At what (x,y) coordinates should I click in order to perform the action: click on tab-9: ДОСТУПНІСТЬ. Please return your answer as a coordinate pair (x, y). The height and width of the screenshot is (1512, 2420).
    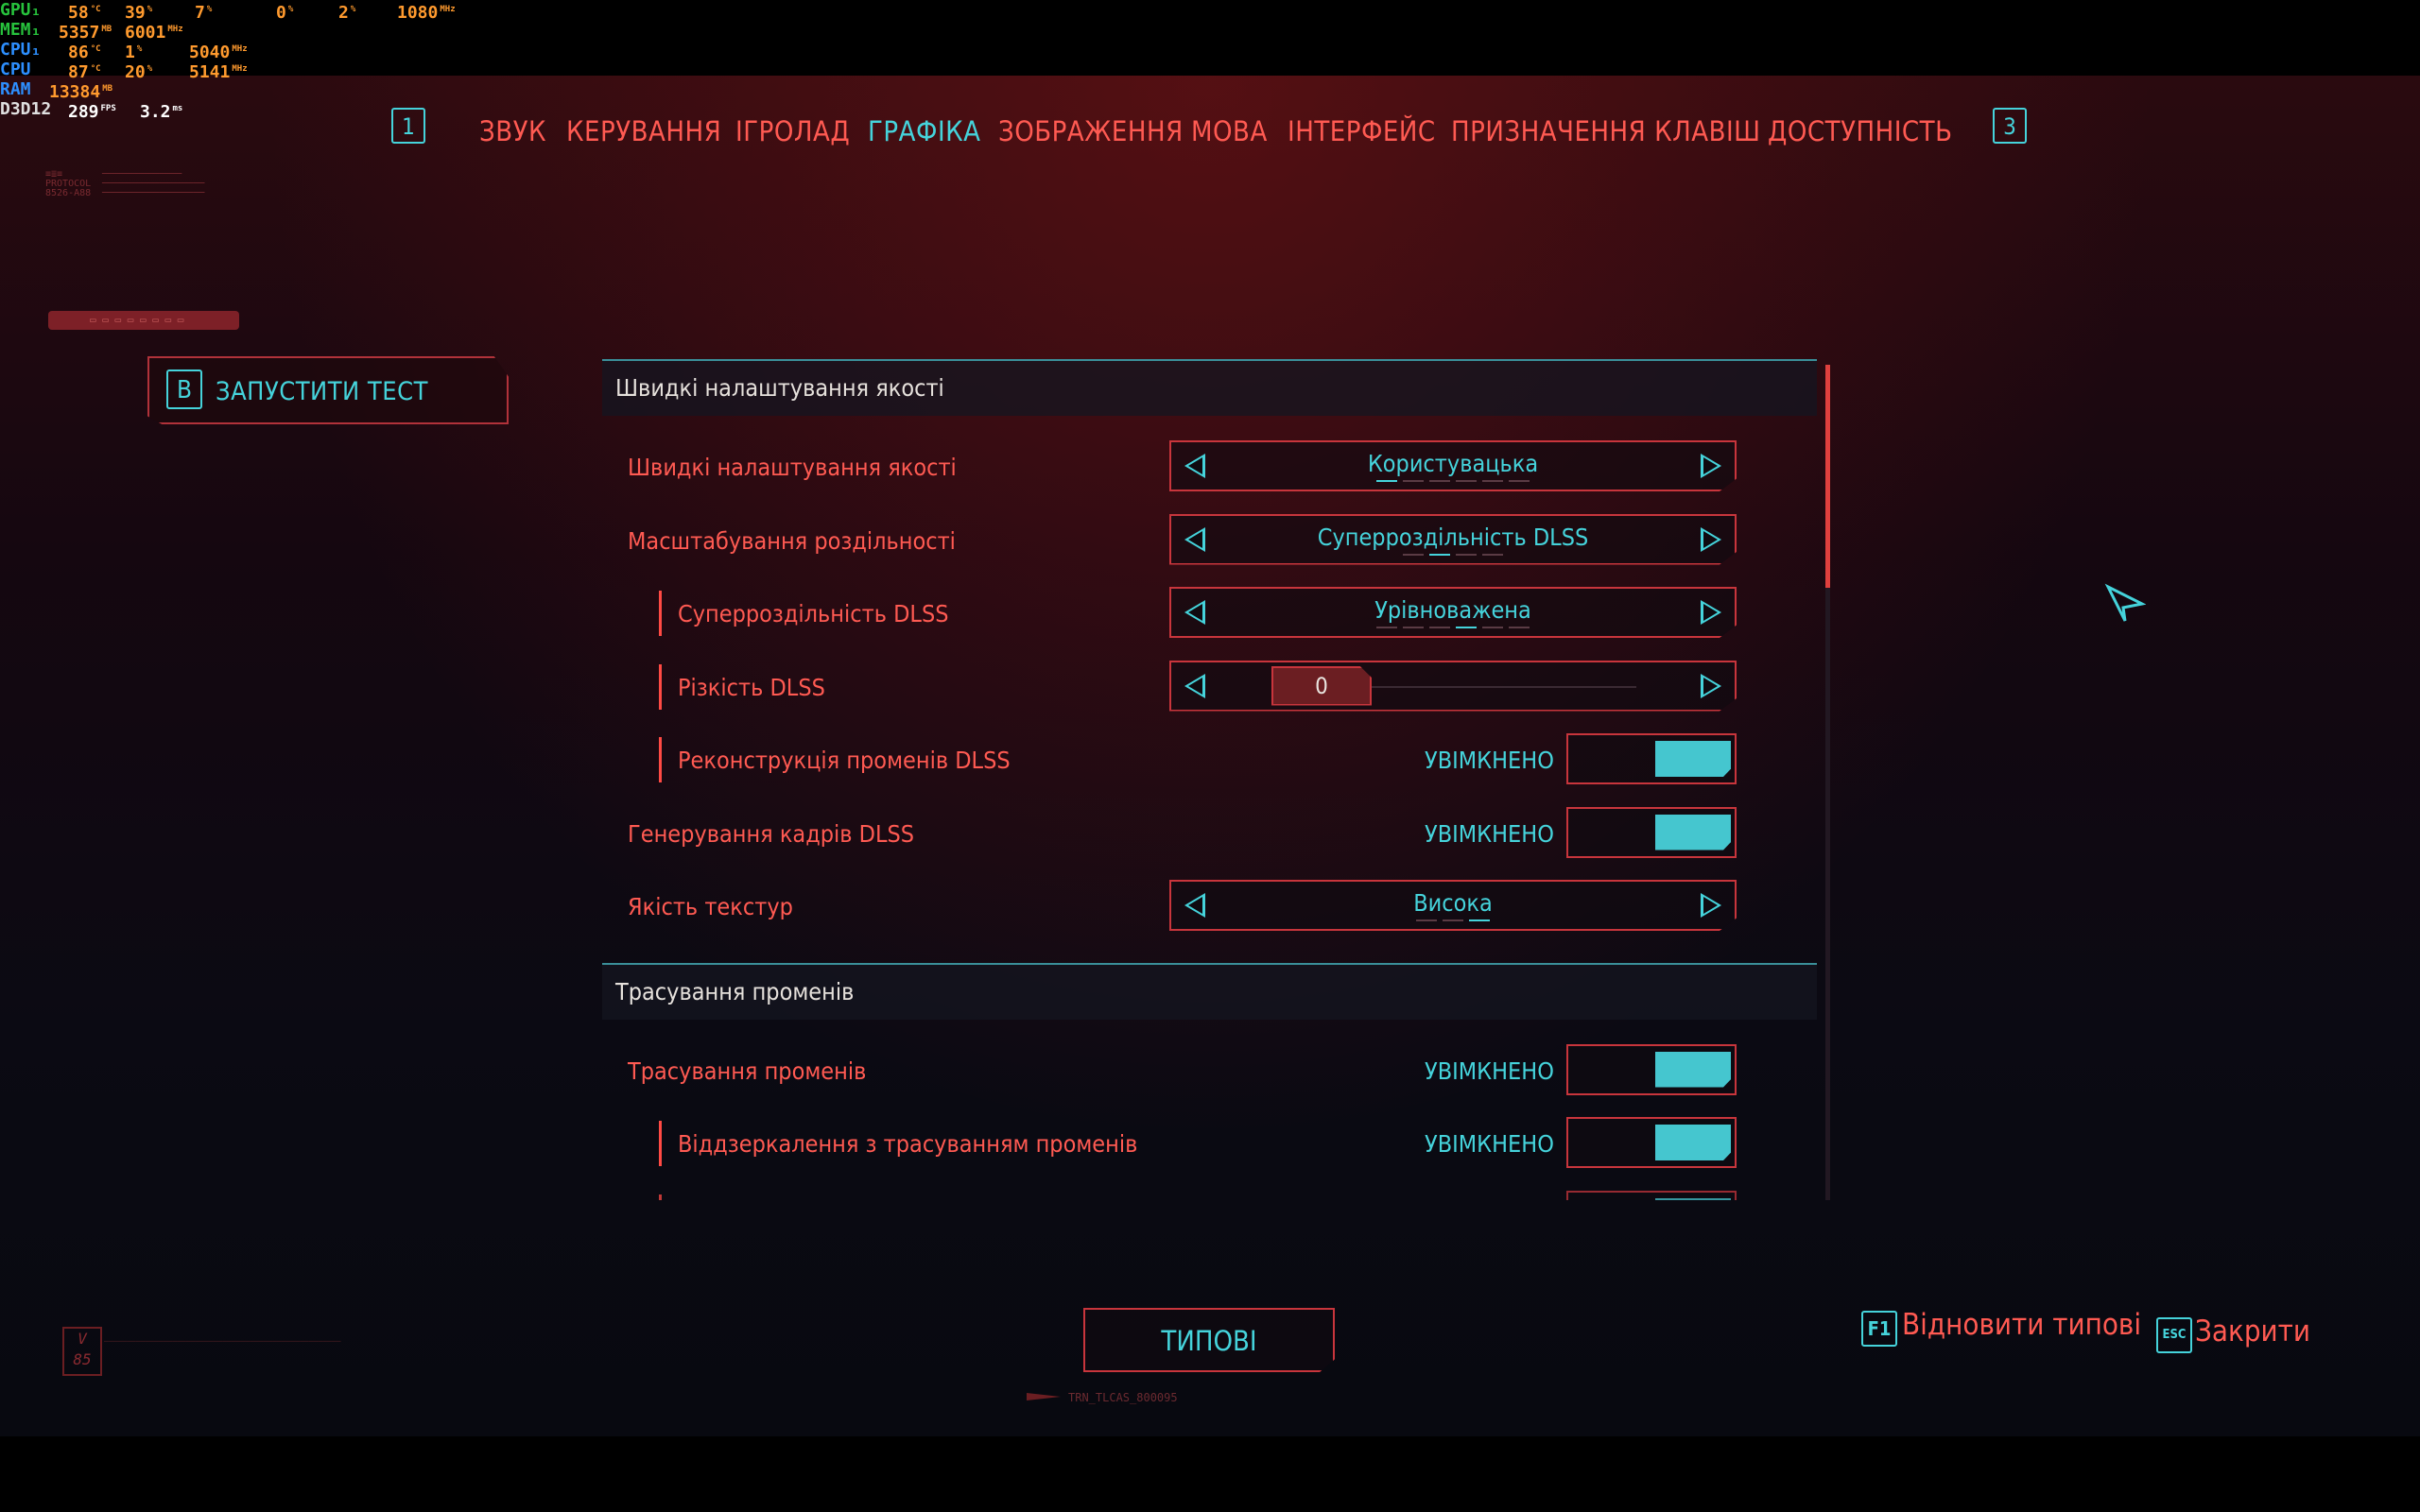
    Looking at the image, I should click on (1860, 131).